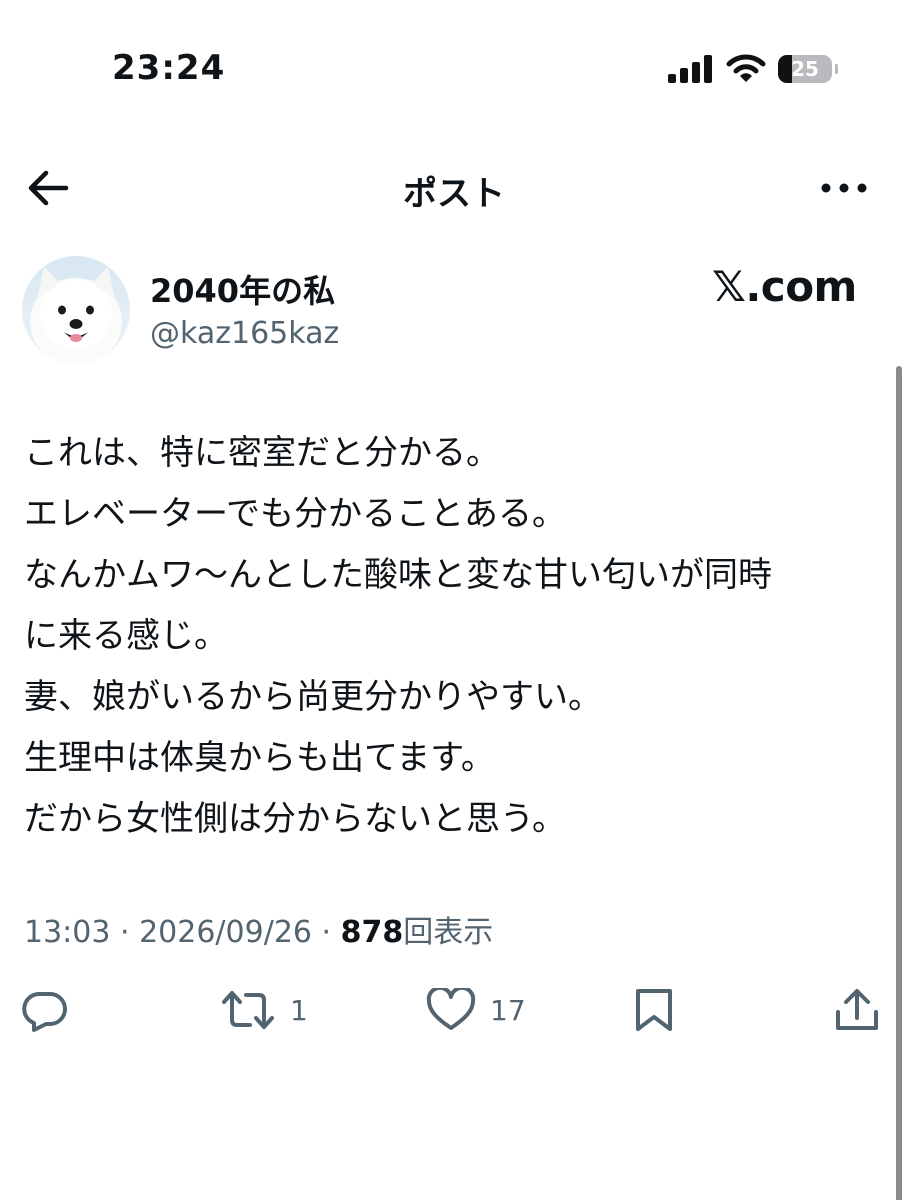 The width and height of the screenshot is (908, 1200). Describe the element at coordinates (508, 1010) in the screenshot. I see `like-count: 17` at that location.